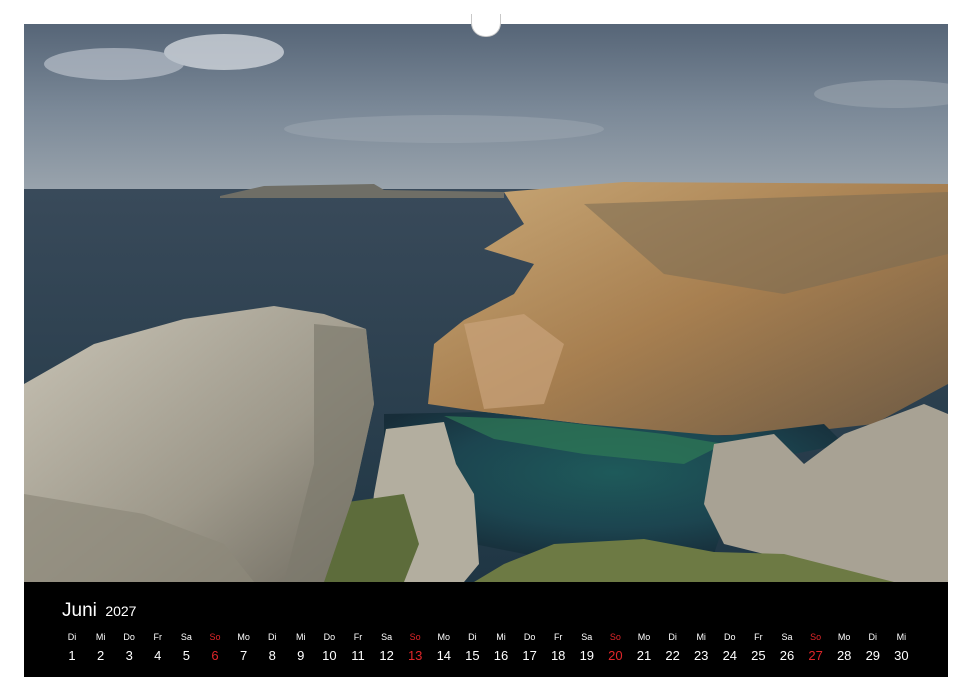  I want to click on day-number: 26, so click(787, 655).